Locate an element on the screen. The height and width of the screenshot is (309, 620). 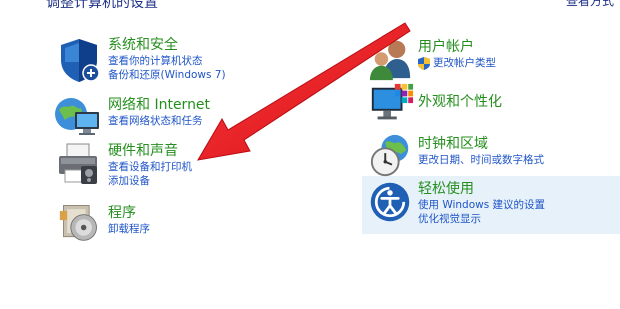
printer-icon is located at coordinates (79, 164).